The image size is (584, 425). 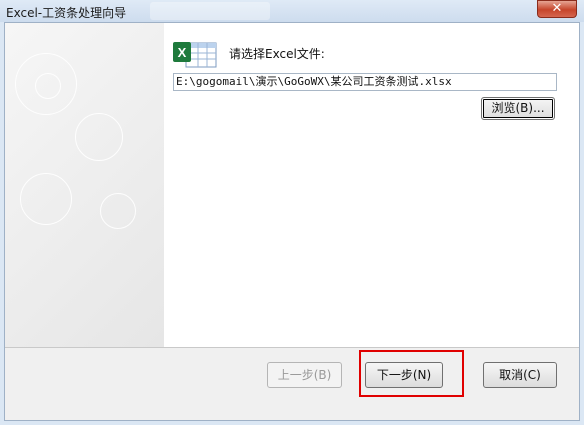 What do you see at coordinates (411, 373) in the screenshot?
I see `next-step-highlight` at bounding box center [411, 373].